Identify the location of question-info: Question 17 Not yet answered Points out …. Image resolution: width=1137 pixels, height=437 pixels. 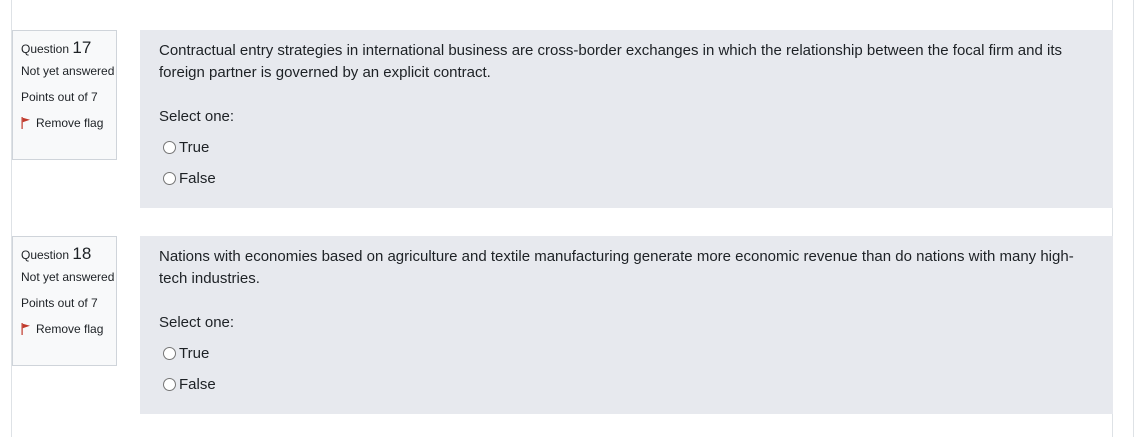
(64, 95).